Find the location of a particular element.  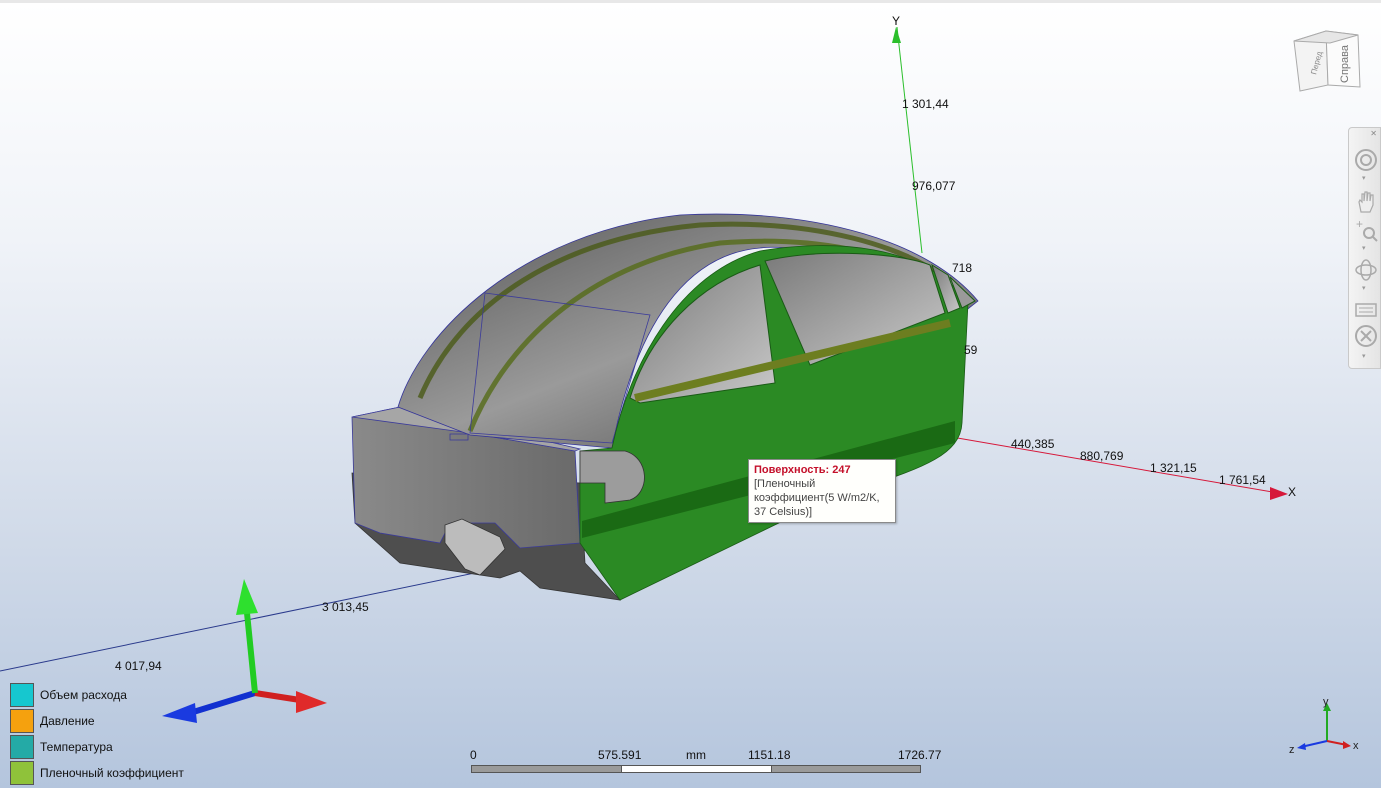

x-tick-label: 440,385 is located at coordinates (1033, 444).